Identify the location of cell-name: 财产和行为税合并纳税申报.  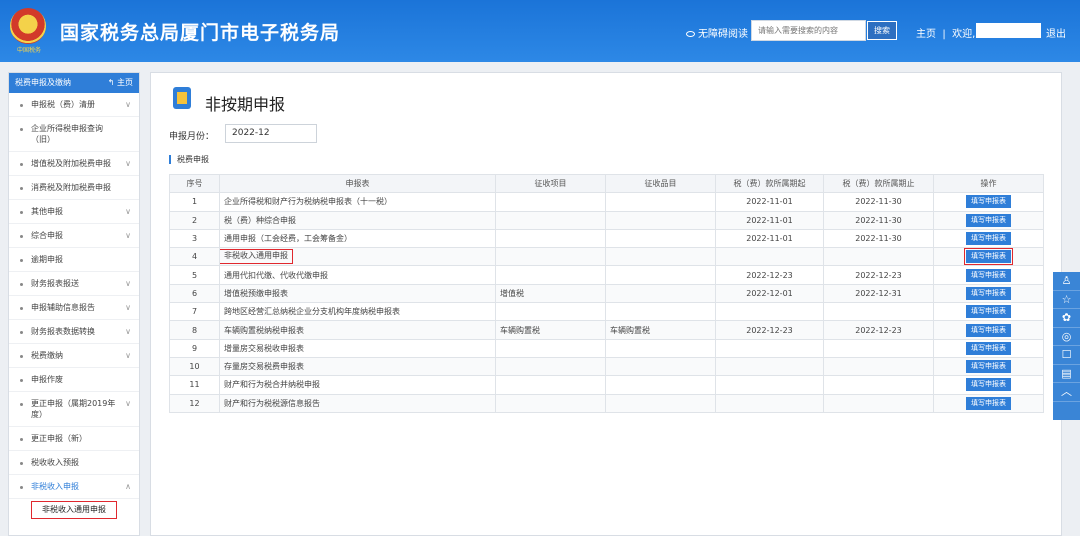
(357, 385).